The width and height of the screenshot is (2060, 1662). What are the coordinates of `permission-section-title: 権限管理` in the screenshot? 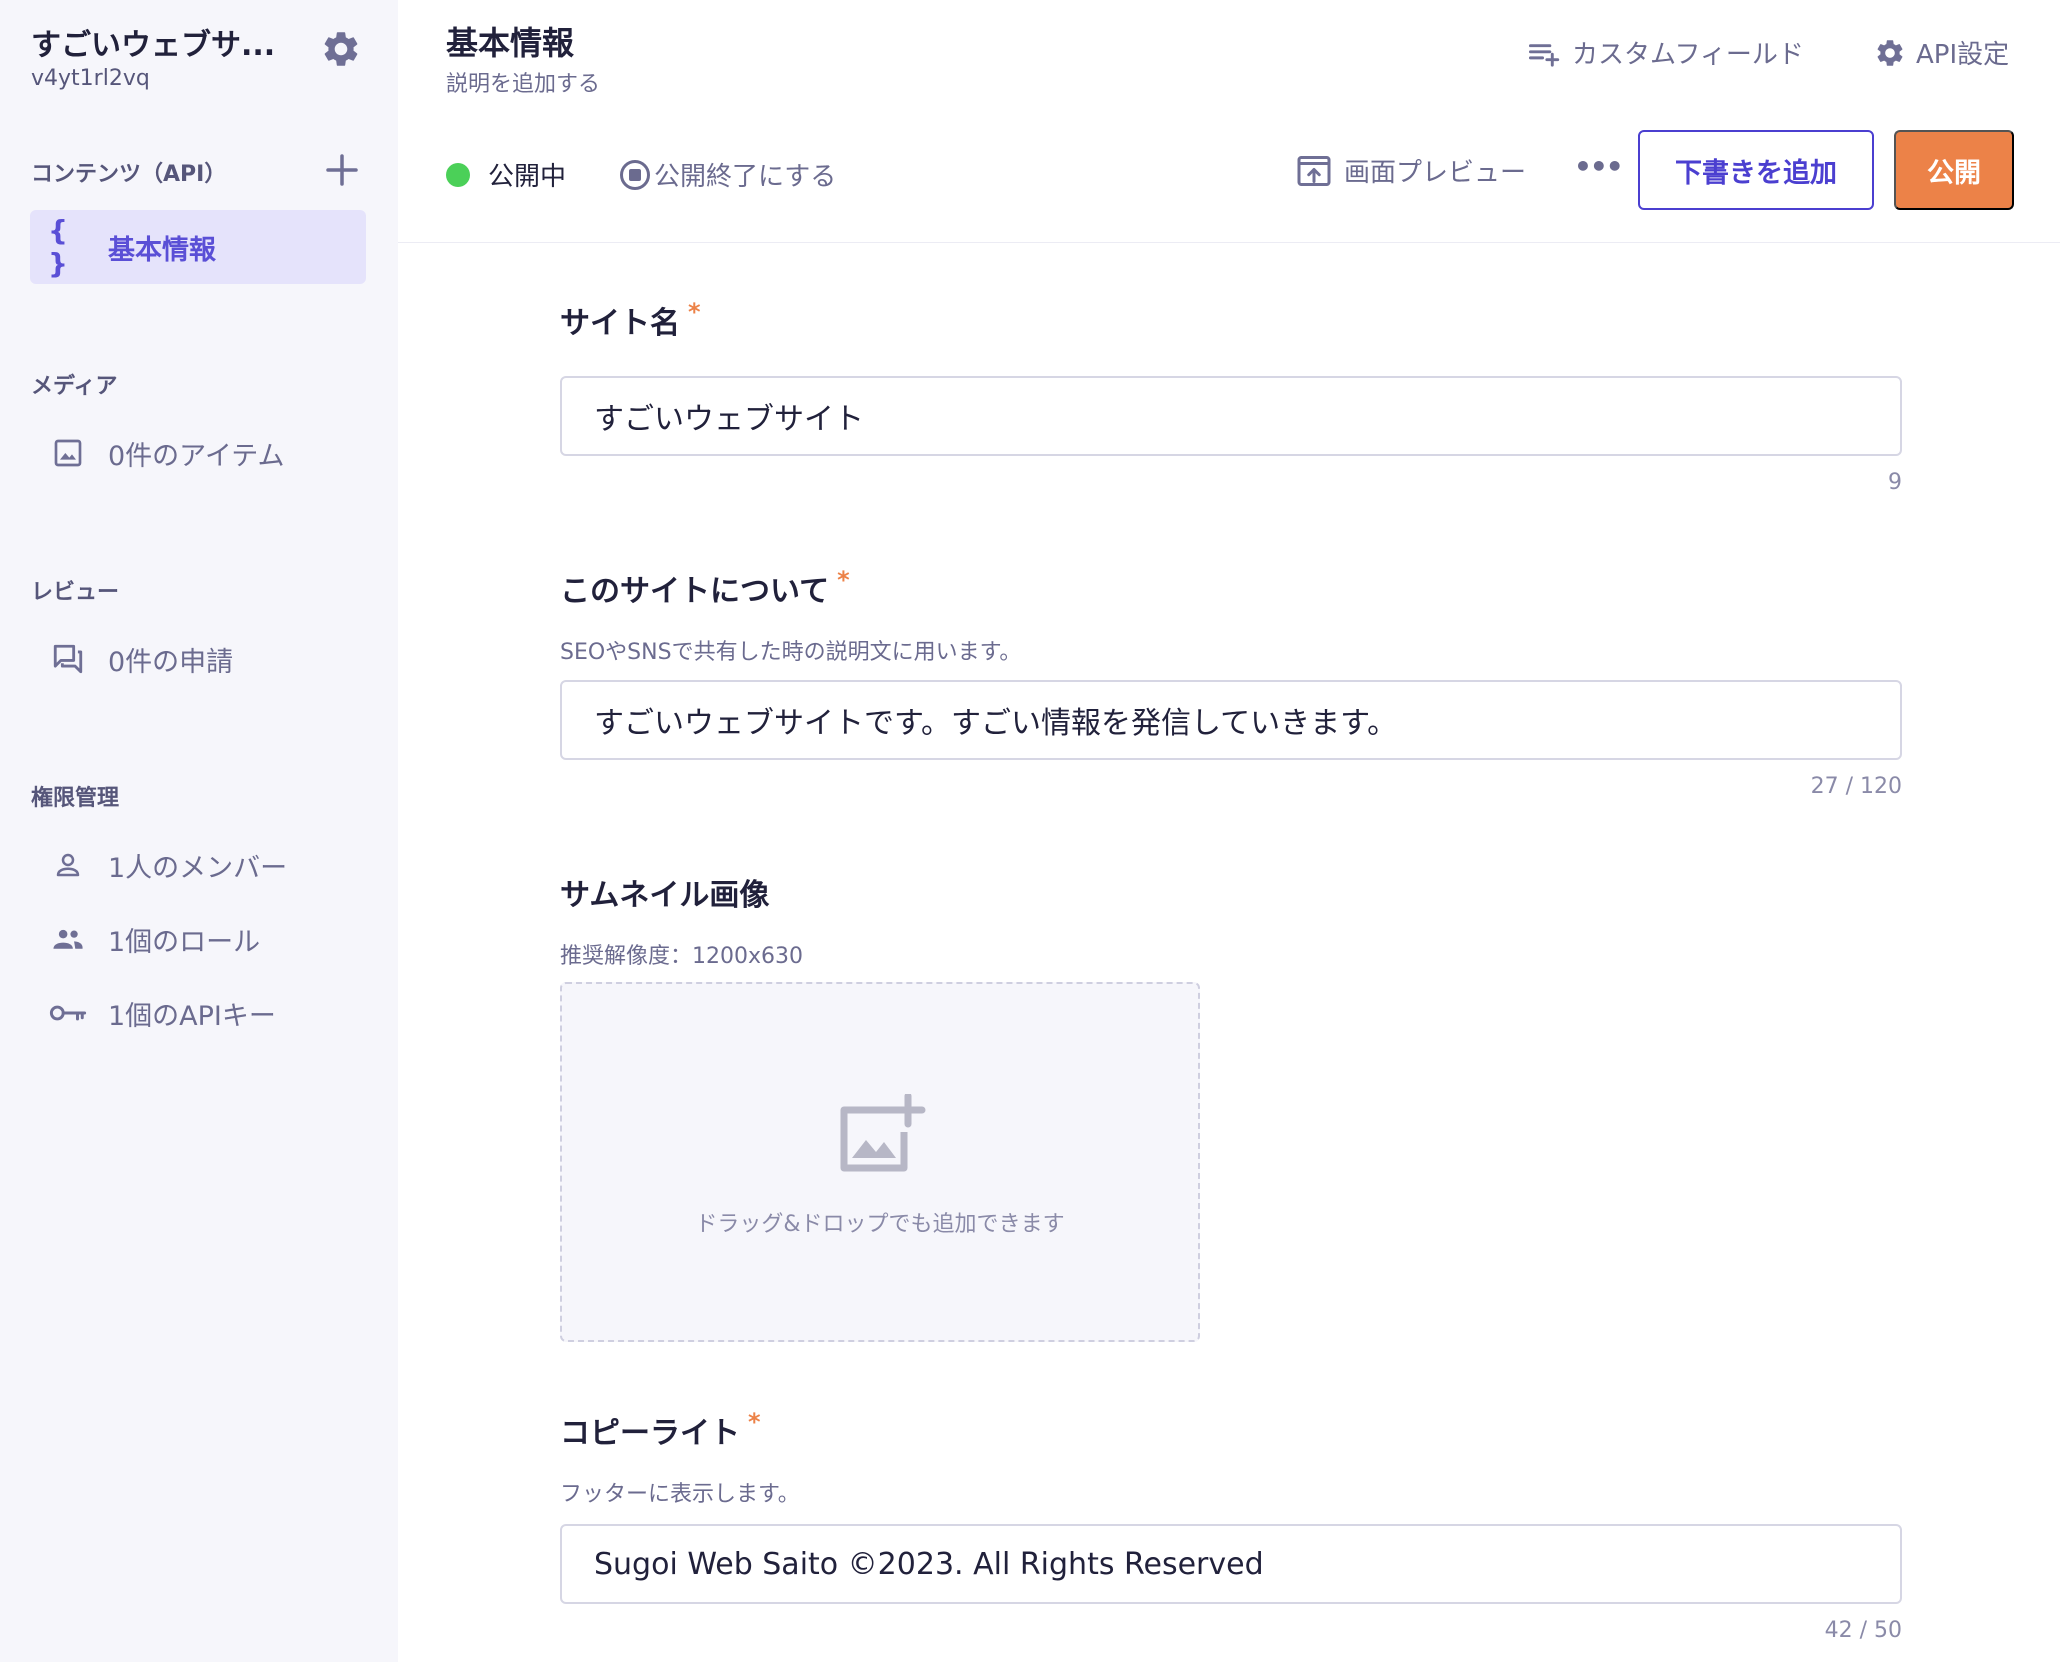 It's located at (75, 798).